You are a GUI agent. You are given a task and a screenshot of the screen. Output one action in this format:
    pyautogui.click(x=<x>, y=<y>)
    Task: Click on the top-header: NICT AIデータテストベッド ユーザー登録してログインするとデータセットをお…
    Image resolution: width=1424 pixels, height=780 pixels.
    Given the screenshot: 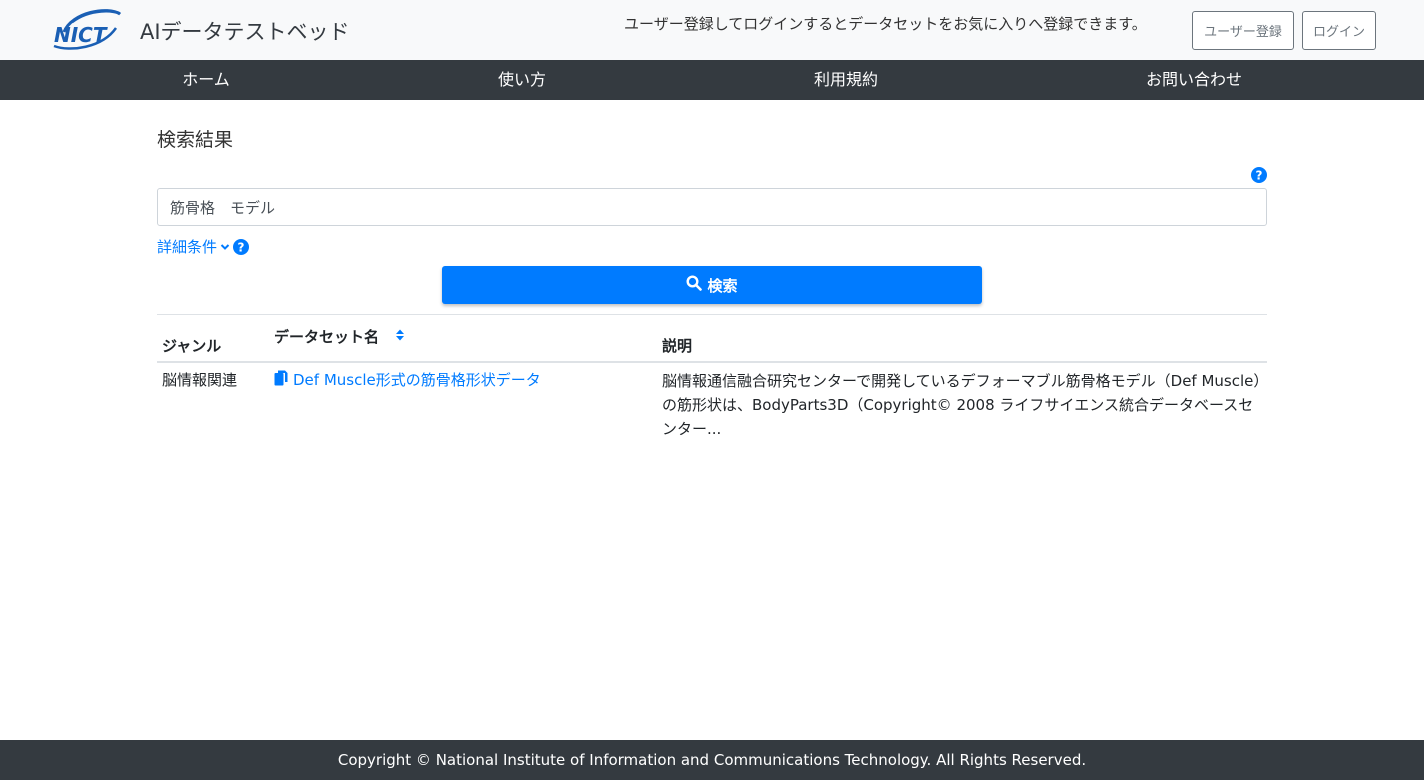 What is the action you would take?
    pyautogui.click(x=712, y=30)
    